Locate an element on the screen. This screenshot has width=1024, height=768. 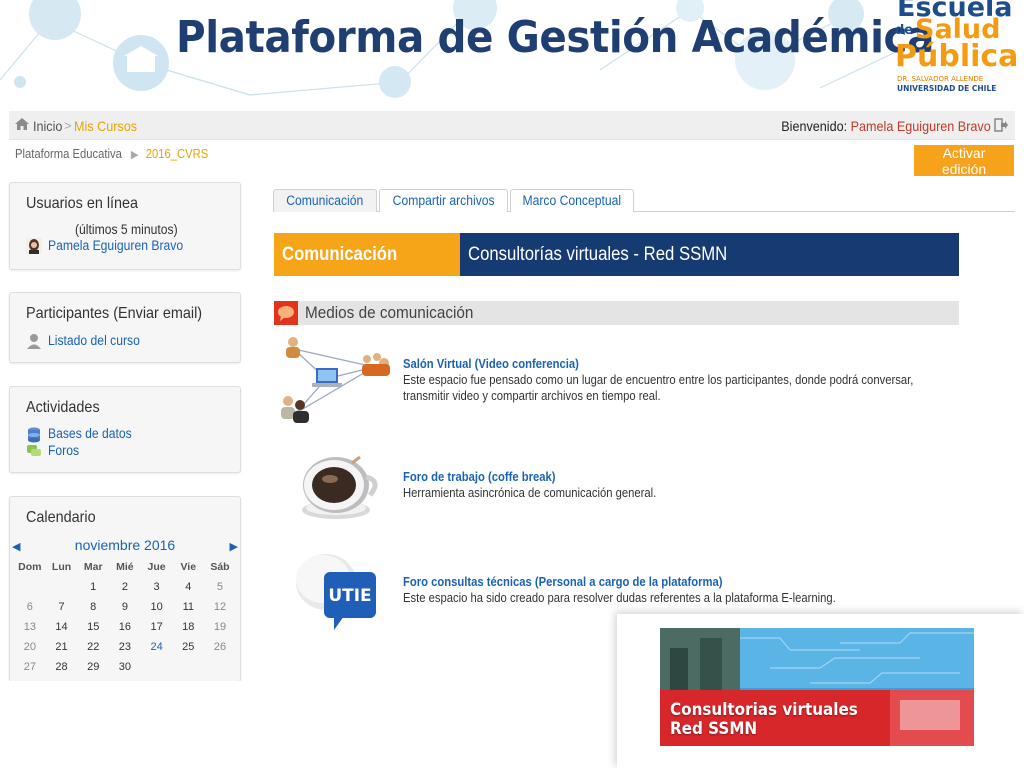
calendar-day: 24 is located at coordinates (157, 647).